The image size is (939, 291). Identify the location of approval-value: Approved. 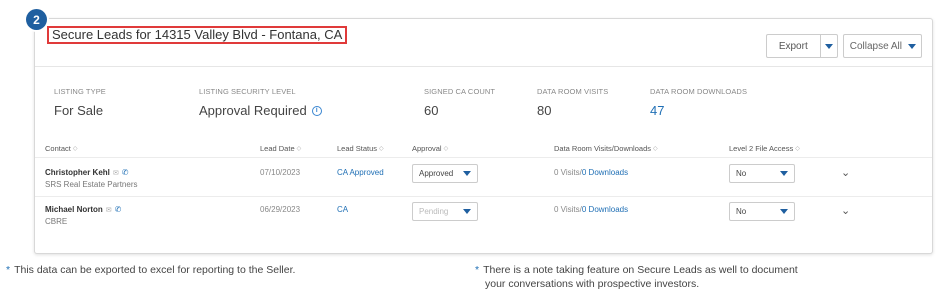
(436, 173).